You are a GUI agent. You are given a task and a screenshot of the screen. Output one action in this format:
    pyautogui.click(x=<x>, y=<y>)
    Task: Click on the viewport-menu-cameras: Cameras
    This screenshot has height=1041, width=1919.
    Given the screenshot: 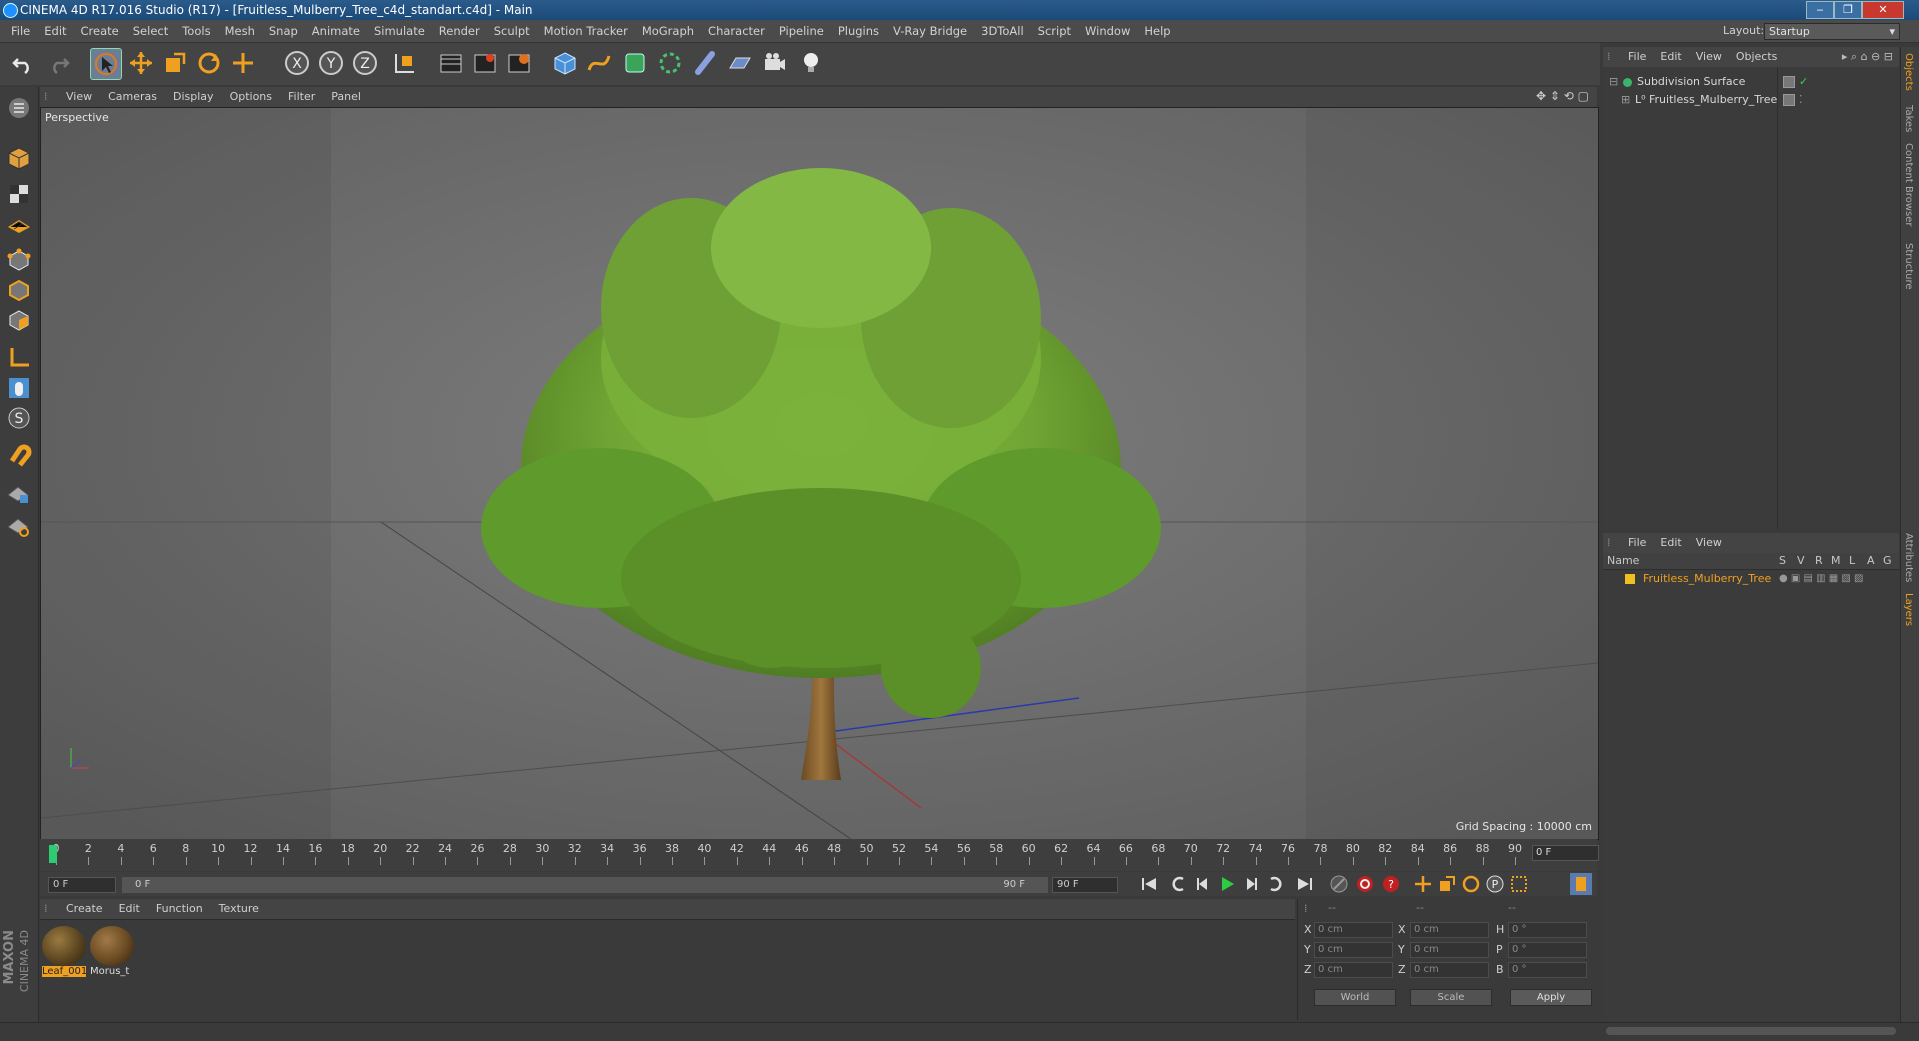 What is the action you would take?
    pyautogui.click(x=132, y=97)
    